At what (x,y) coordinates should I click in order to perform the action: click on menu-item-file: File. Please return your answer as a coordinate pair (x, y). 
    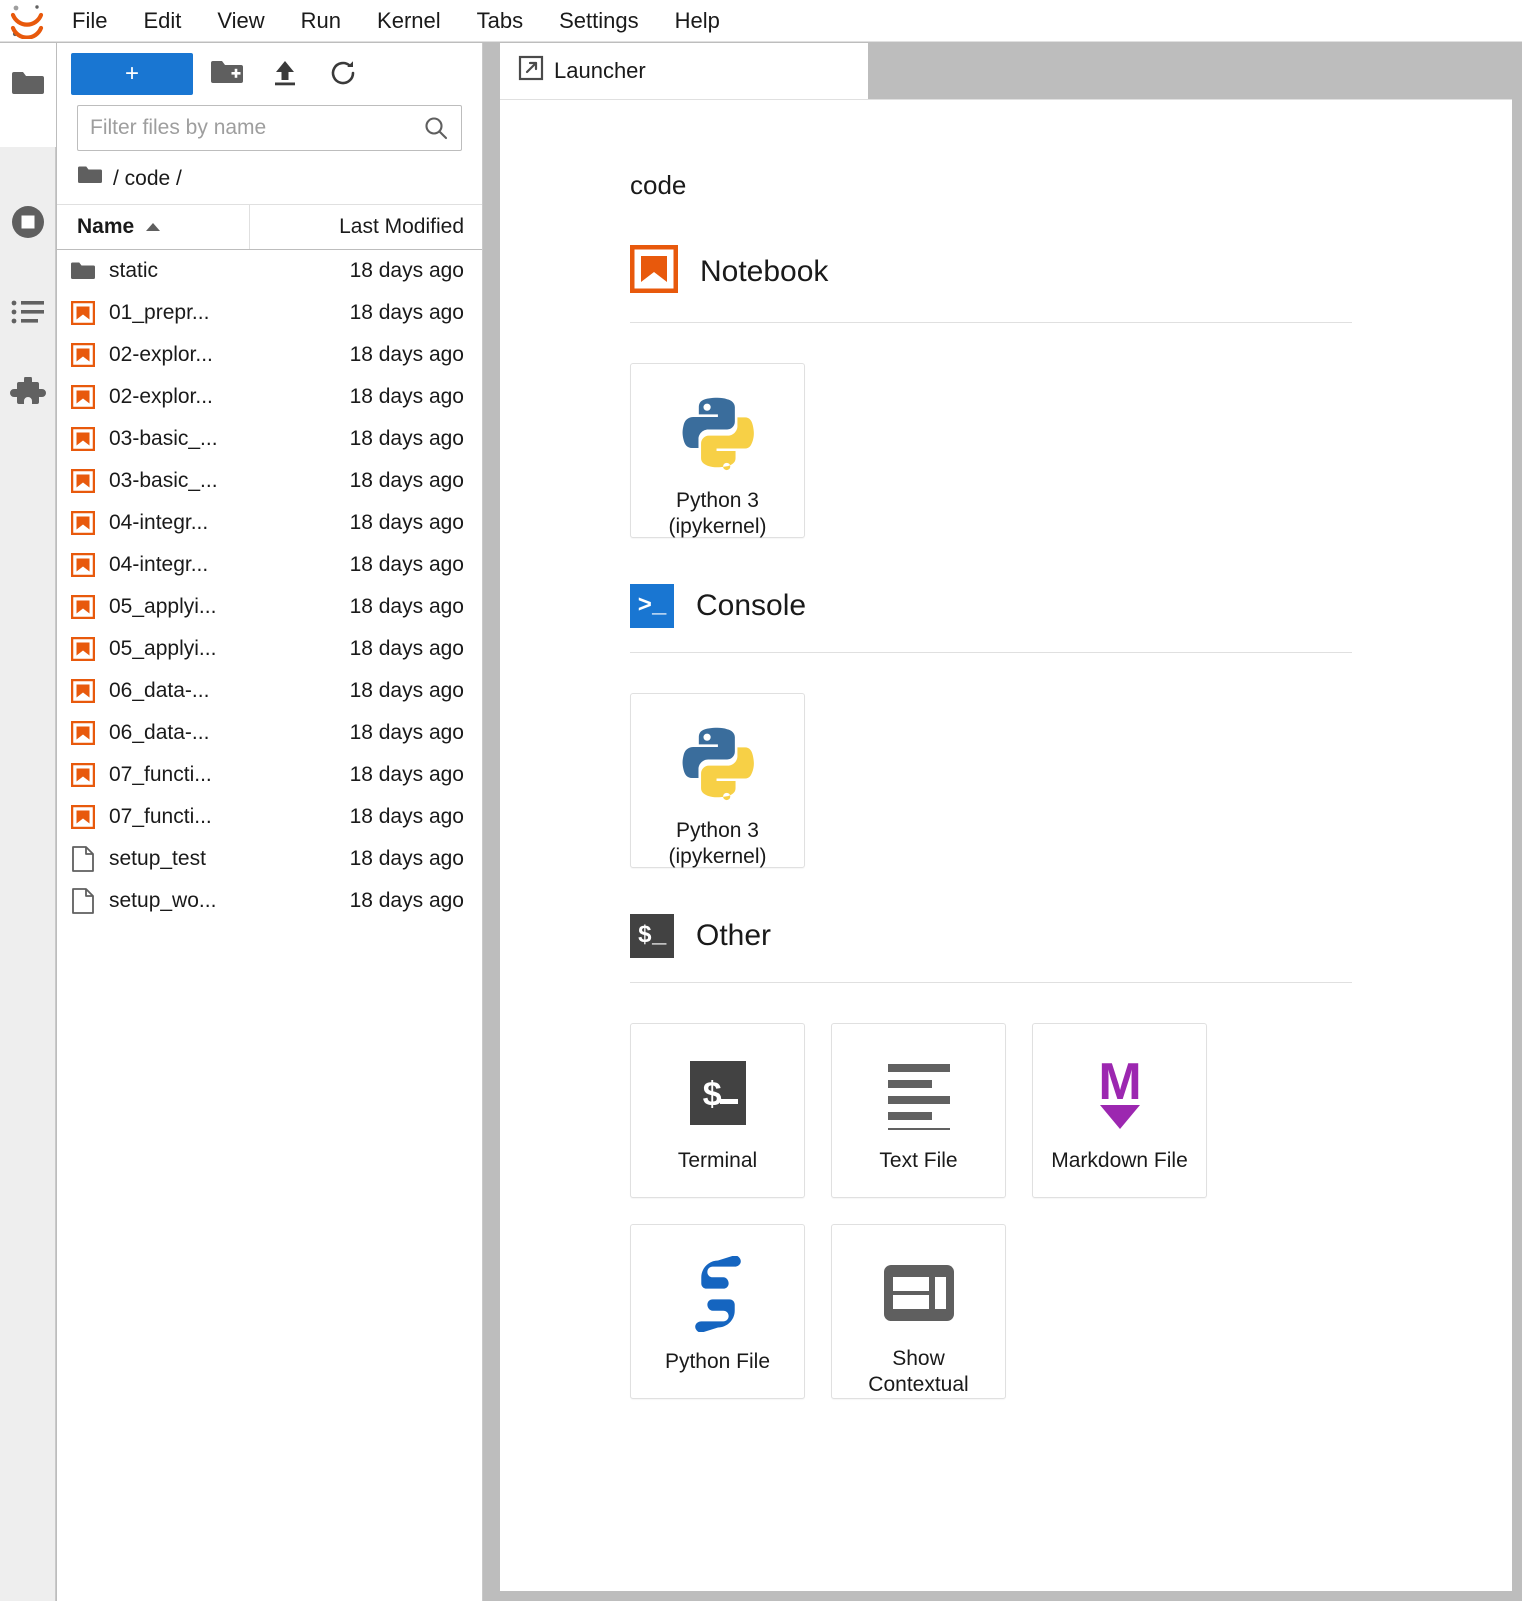
    Looking at the image, I should click on (89, 21).